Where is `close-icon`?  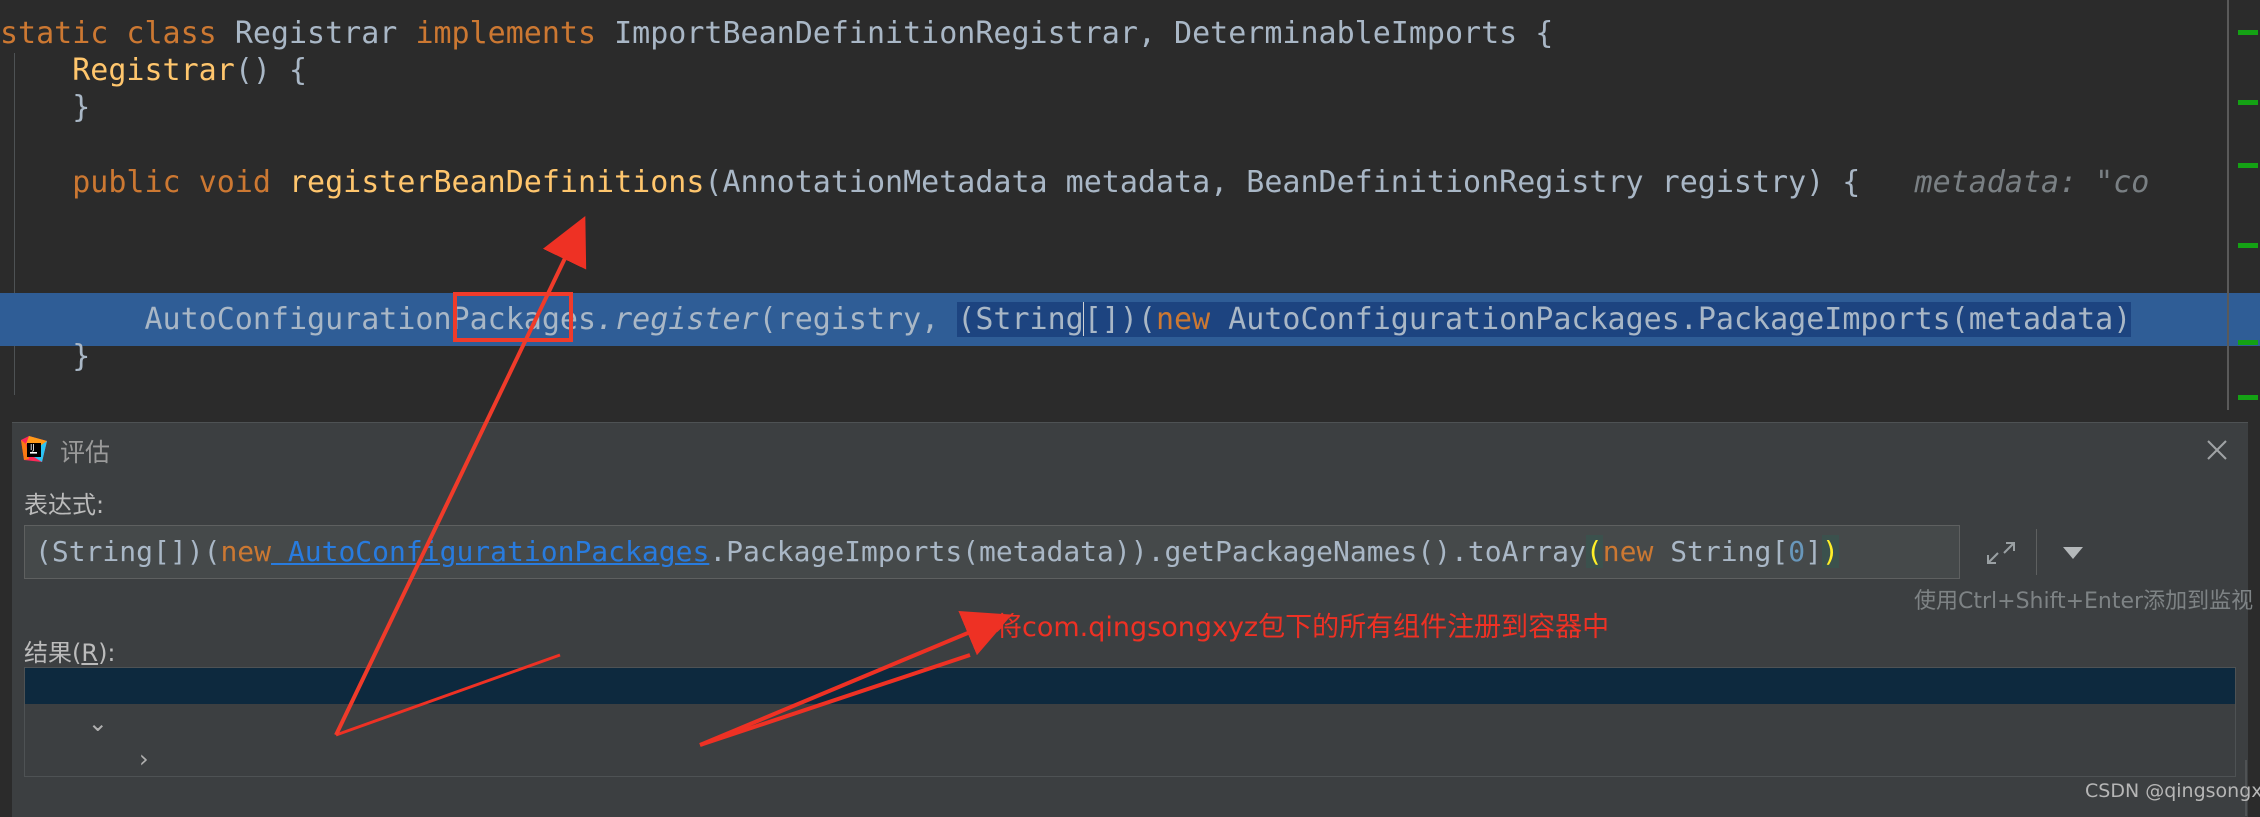 close-icon is located at coordinates (2217, 450).